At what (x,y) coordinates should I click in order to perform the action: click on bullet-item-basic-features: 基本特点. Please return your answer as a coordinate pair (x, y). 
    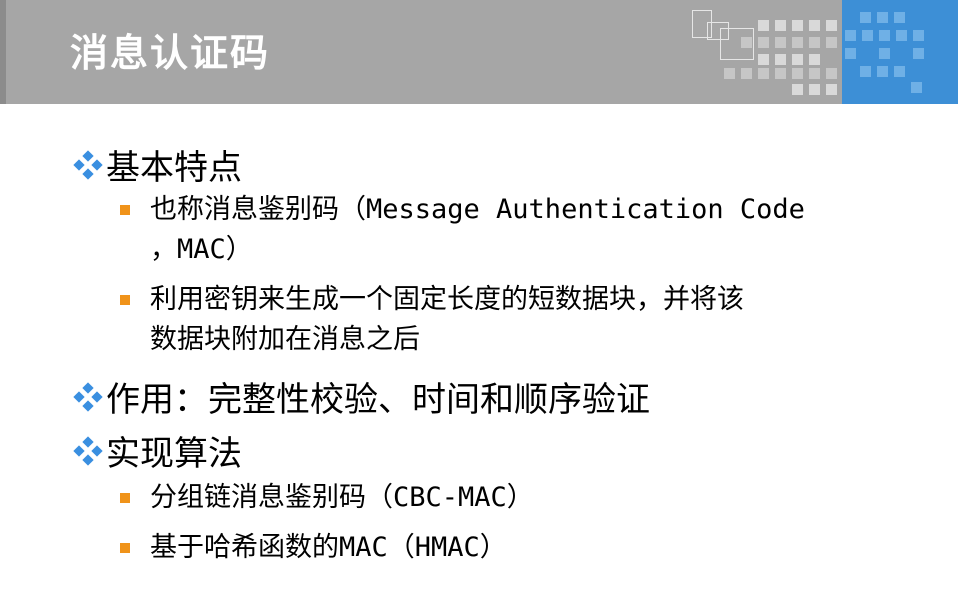
    Looking at the image, I should click on (157, 164).